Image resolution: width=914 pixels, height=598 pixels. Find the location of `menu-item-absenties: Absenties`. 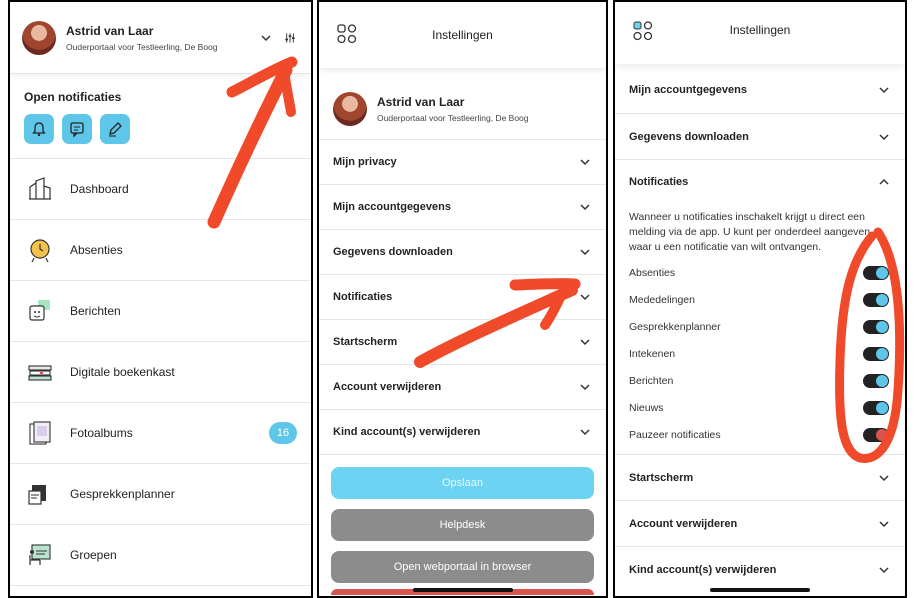

menu-item-absenties: Absenties is located at coordinates (160, 250).